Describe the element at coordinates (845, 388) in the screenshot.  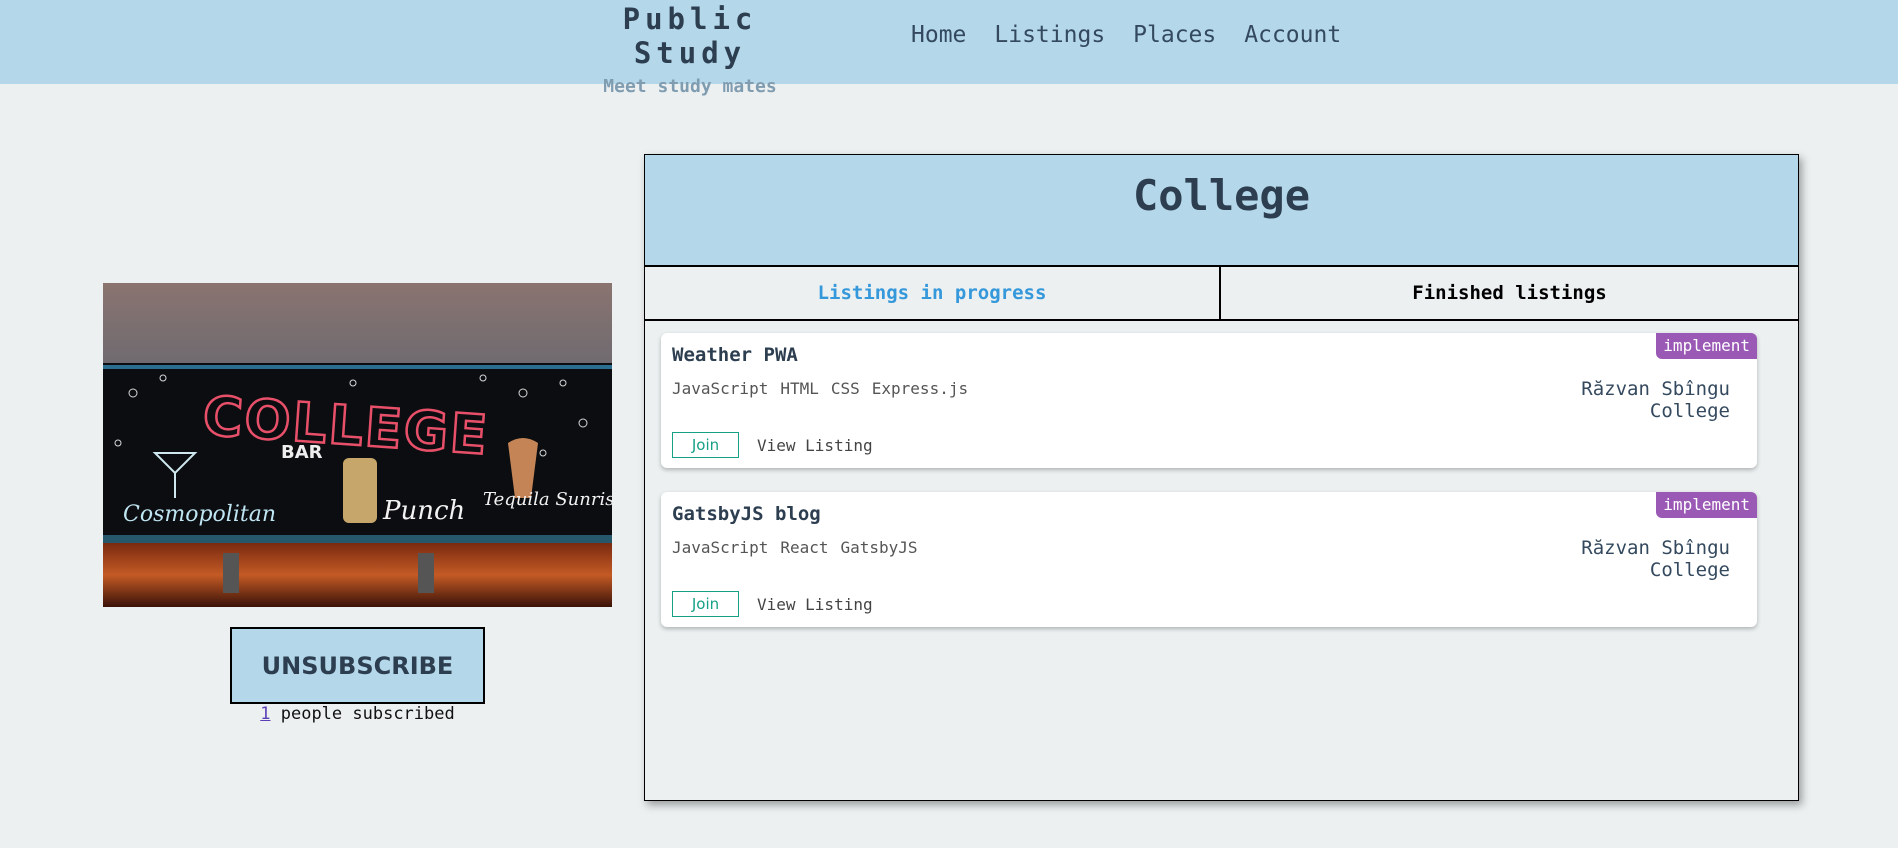
I see `tech-tag: CSS` at that location.